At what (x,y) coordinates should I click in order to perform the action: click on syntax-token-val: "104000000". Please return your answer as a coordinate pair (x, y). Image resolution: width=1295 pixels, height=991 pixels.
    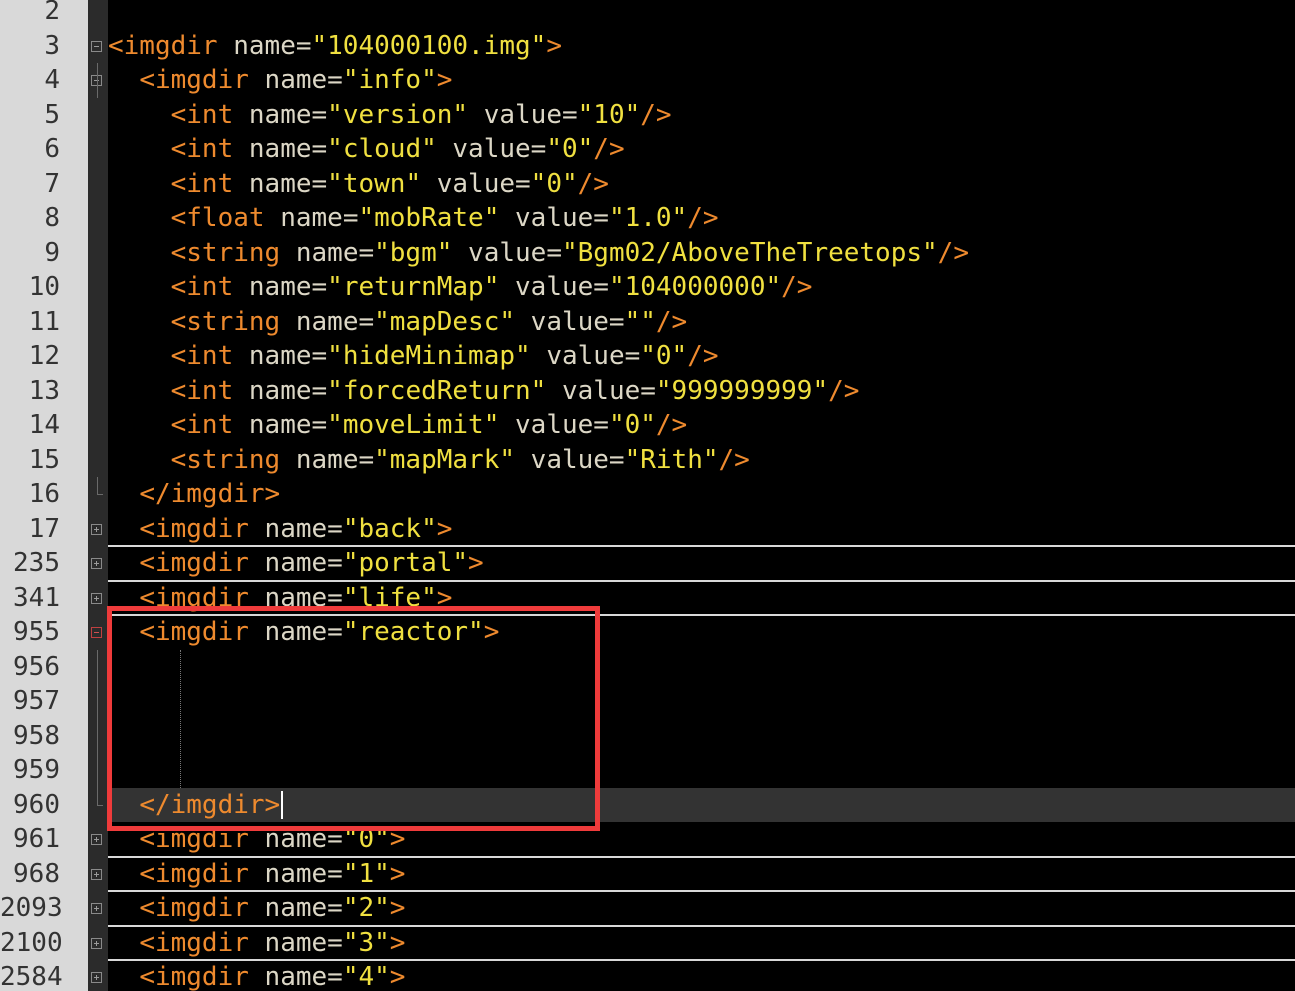
    Looking at the image, I should click on (695, 287).